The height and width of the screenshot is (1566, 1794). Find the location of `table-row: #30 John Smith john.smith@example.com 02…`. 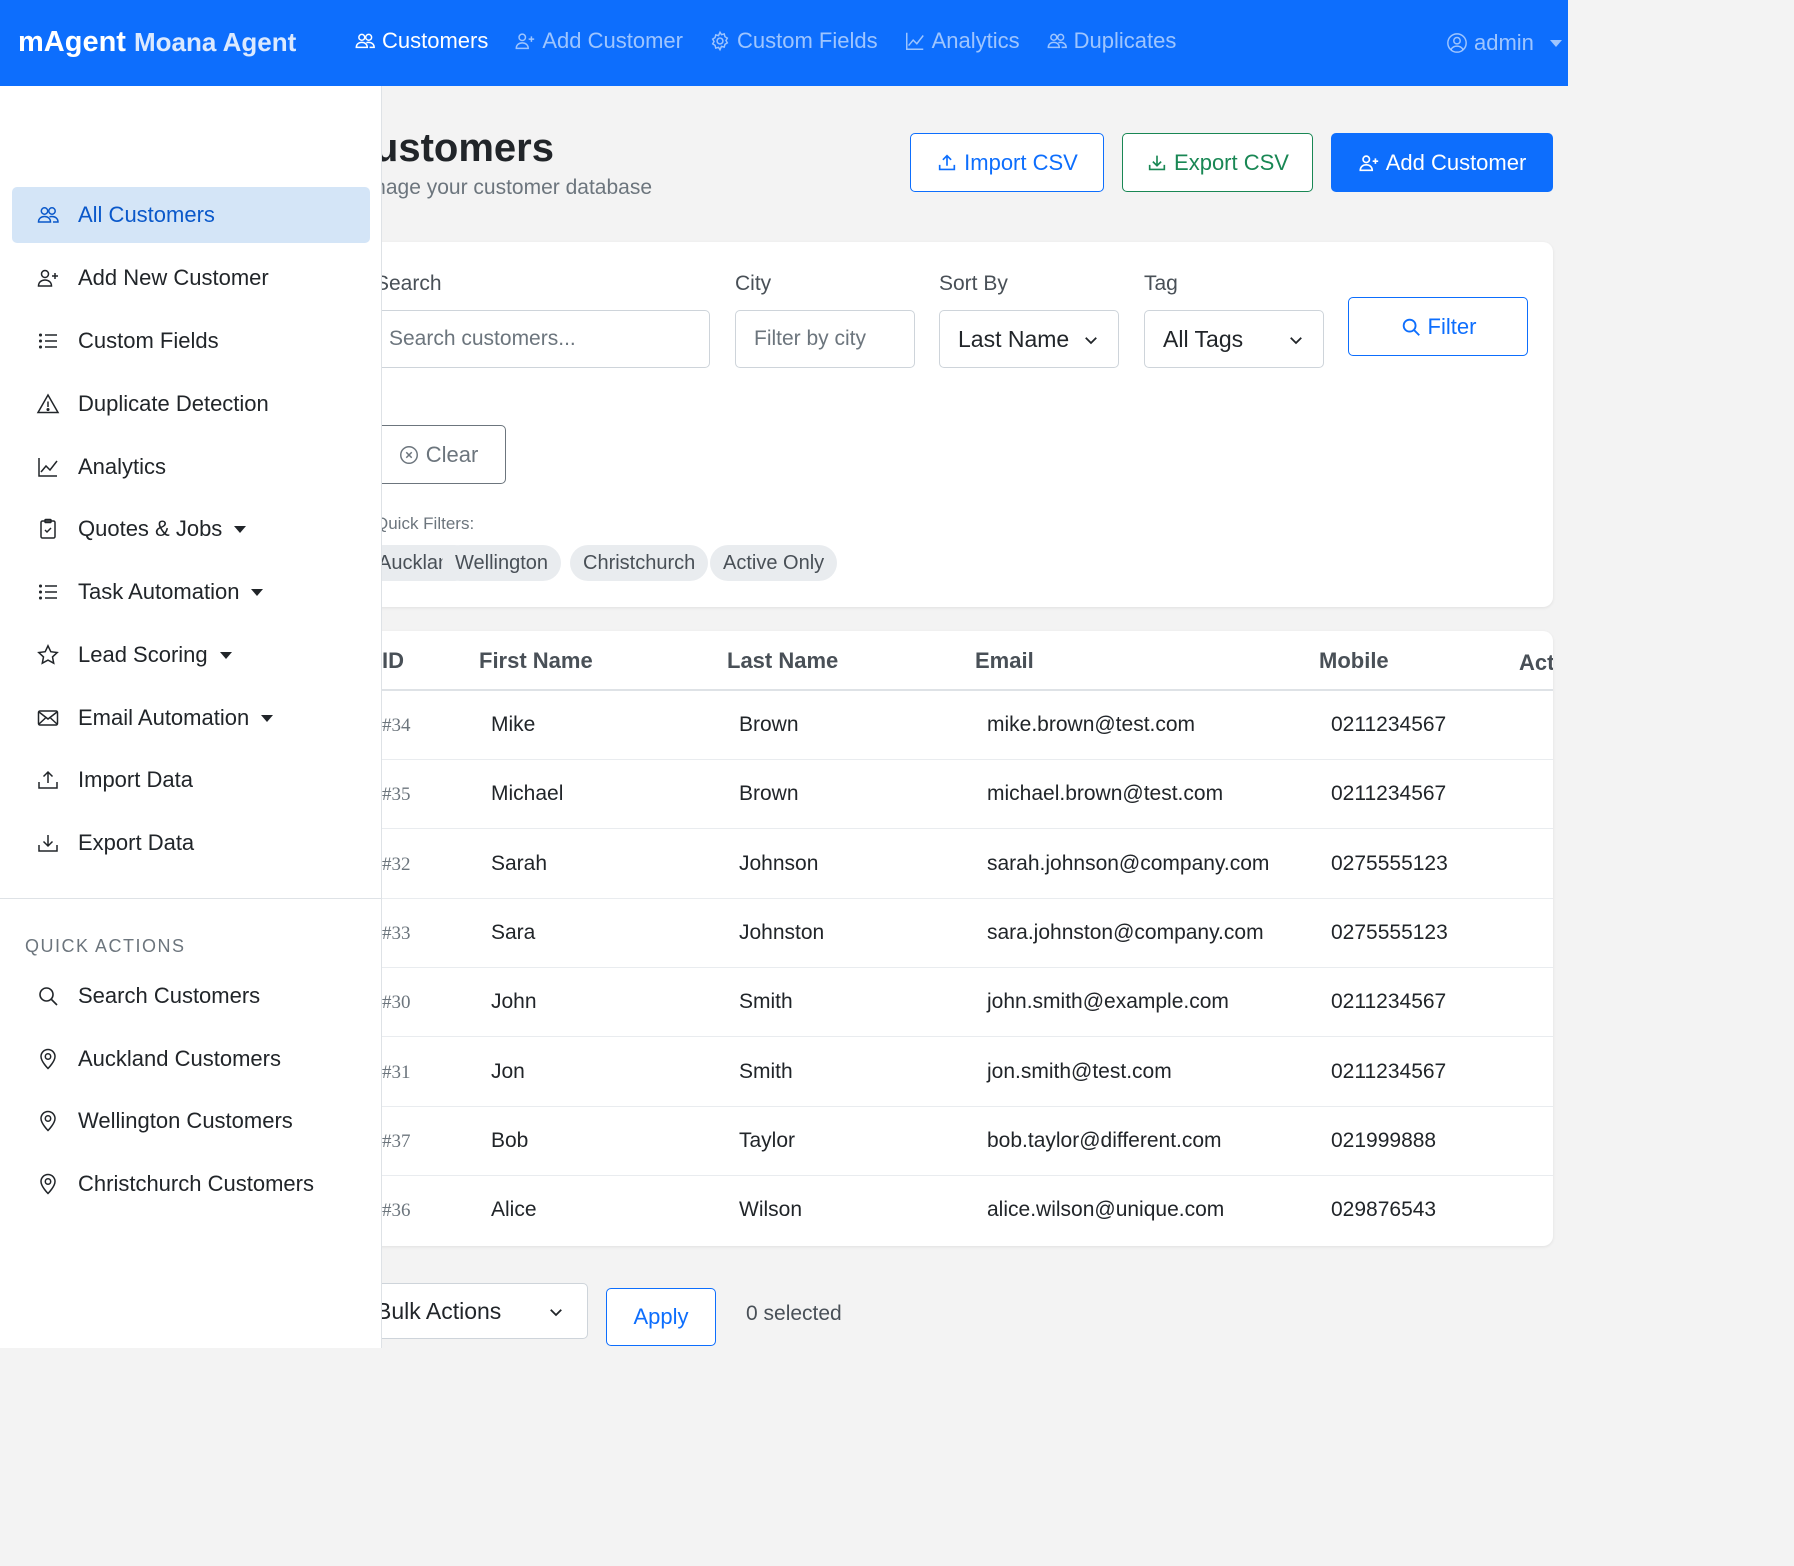

table-row: #30 John Smith john.smith@example.com 02… is located at coordinates (949, 1002).